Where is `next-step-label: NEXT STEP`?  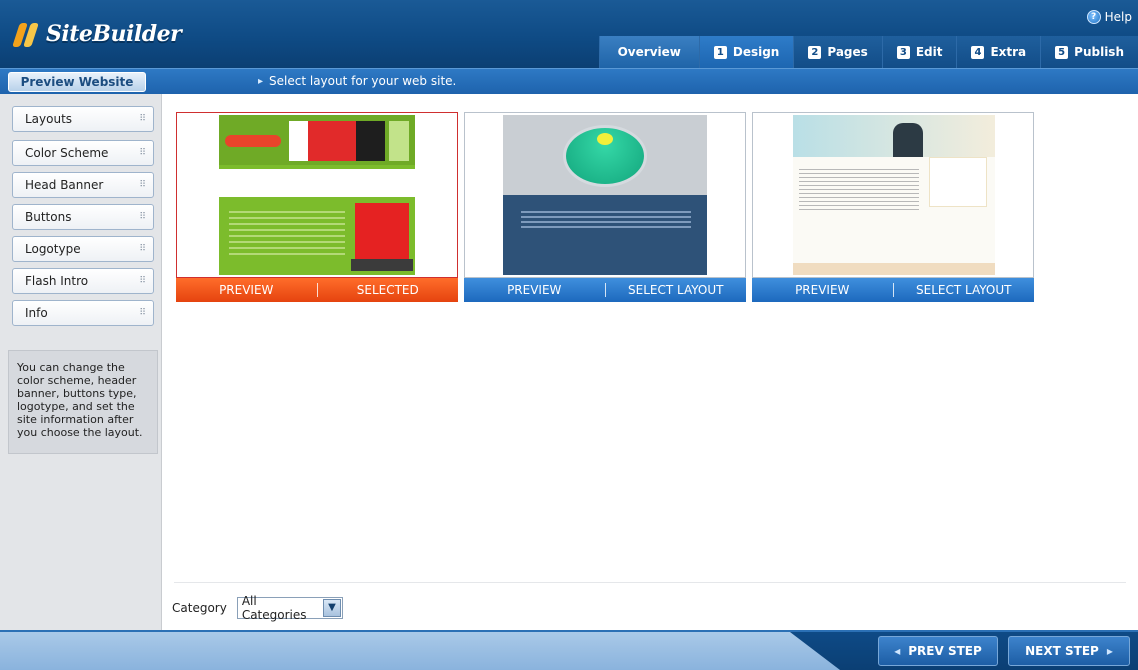 next-step-label: NEXT STEP is located at coordinates (1062, 651).